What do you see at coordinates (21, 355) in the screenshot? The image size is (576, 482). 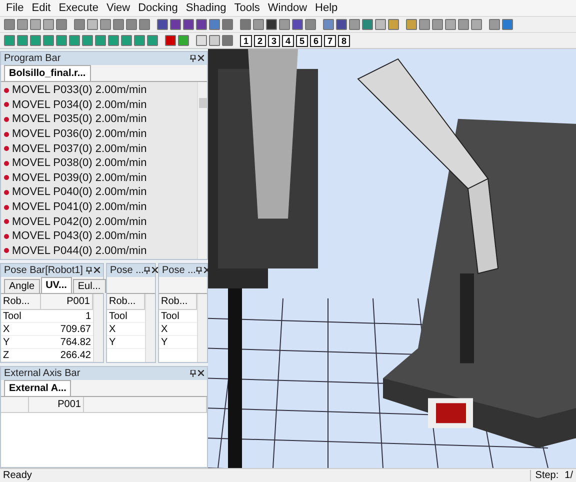 I see `table-cell: Z` at bounding box center [21, 355].